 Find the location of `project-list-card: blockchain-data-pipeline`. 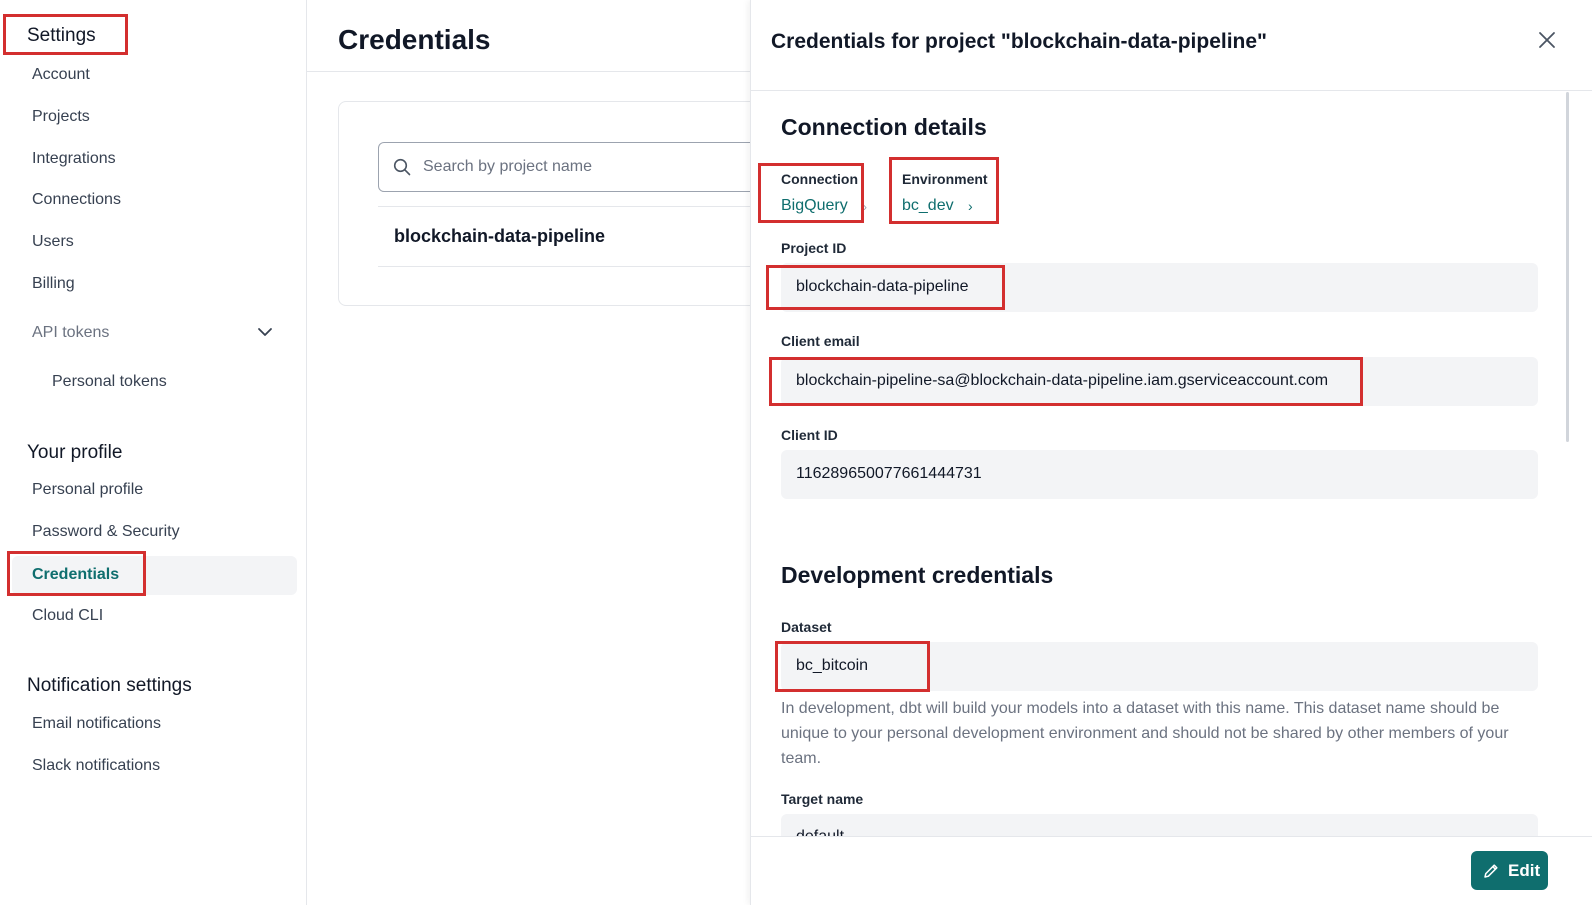

project-list-card: blockchain-data-pipeline is located at coordinates (568, 203).